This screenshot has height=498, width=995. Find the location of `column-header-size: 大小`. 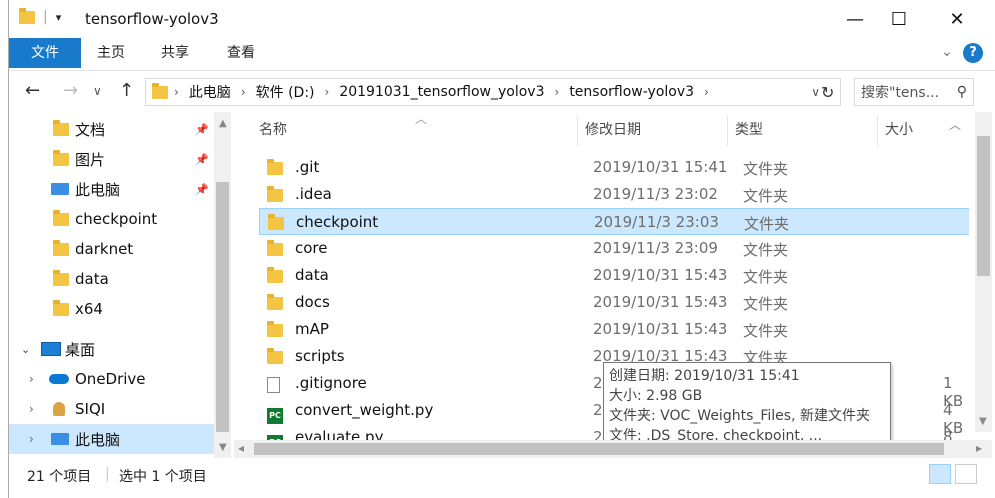

column-header-size: 大小 is located at coordinates (899, 130).